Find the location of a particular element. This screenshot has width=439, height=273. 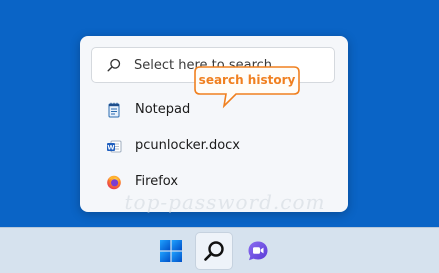

windows-start-icon is located at coordinates (171, 251).